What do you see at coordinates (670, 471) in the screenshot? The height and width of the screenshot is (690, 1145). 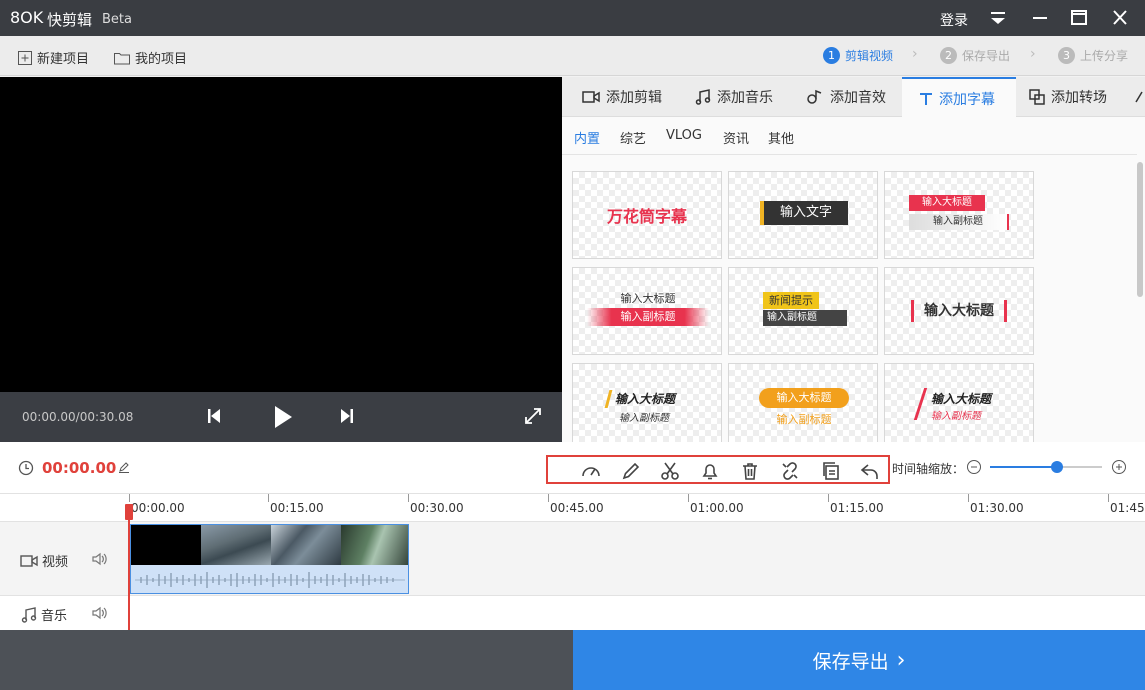 I see `scissors-icon` at bounding box center [670, 471].